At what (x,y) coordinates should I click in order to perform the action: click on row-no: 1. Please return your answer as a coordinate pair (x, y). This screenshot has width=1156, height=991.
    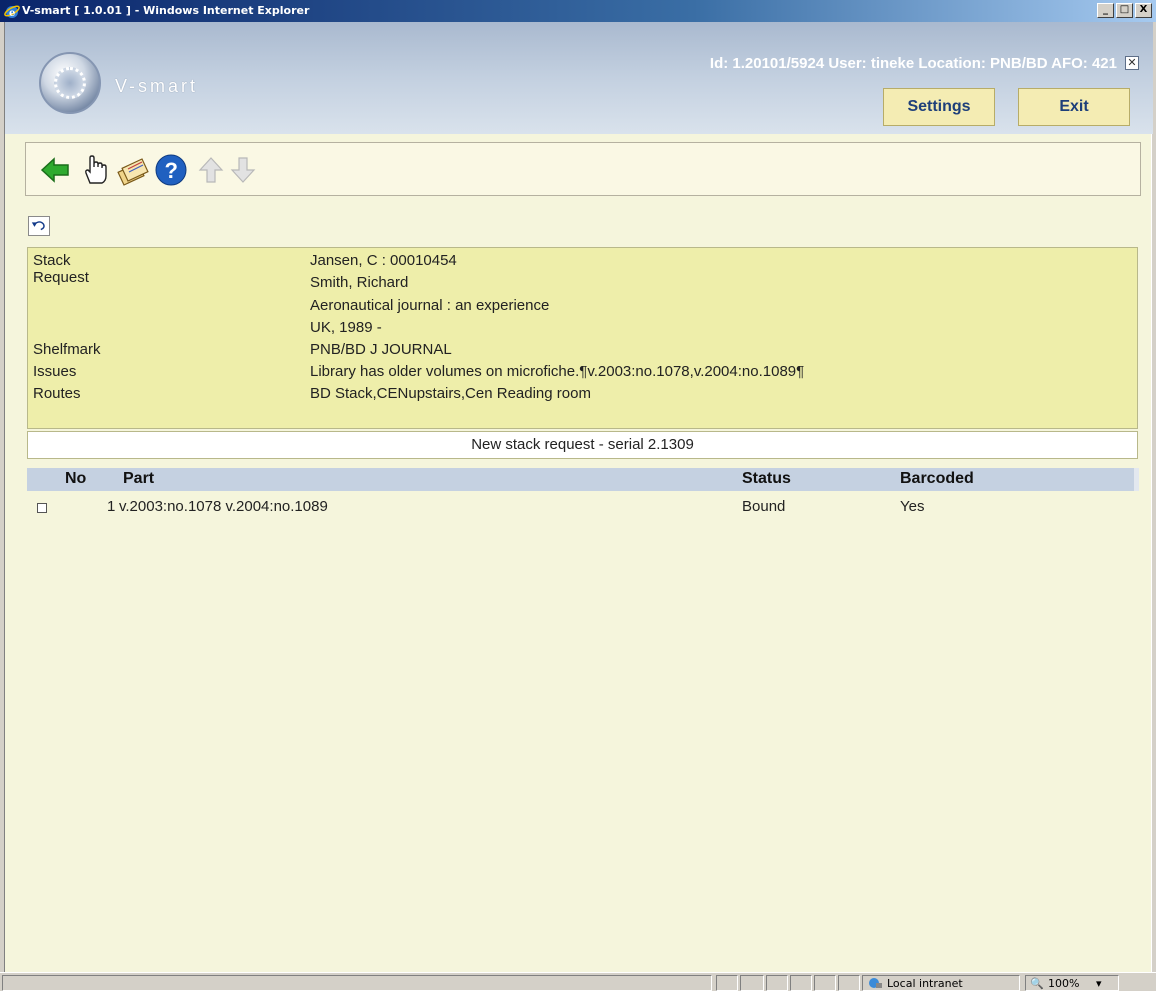
    Looking at the image, I should click on (111, 506).